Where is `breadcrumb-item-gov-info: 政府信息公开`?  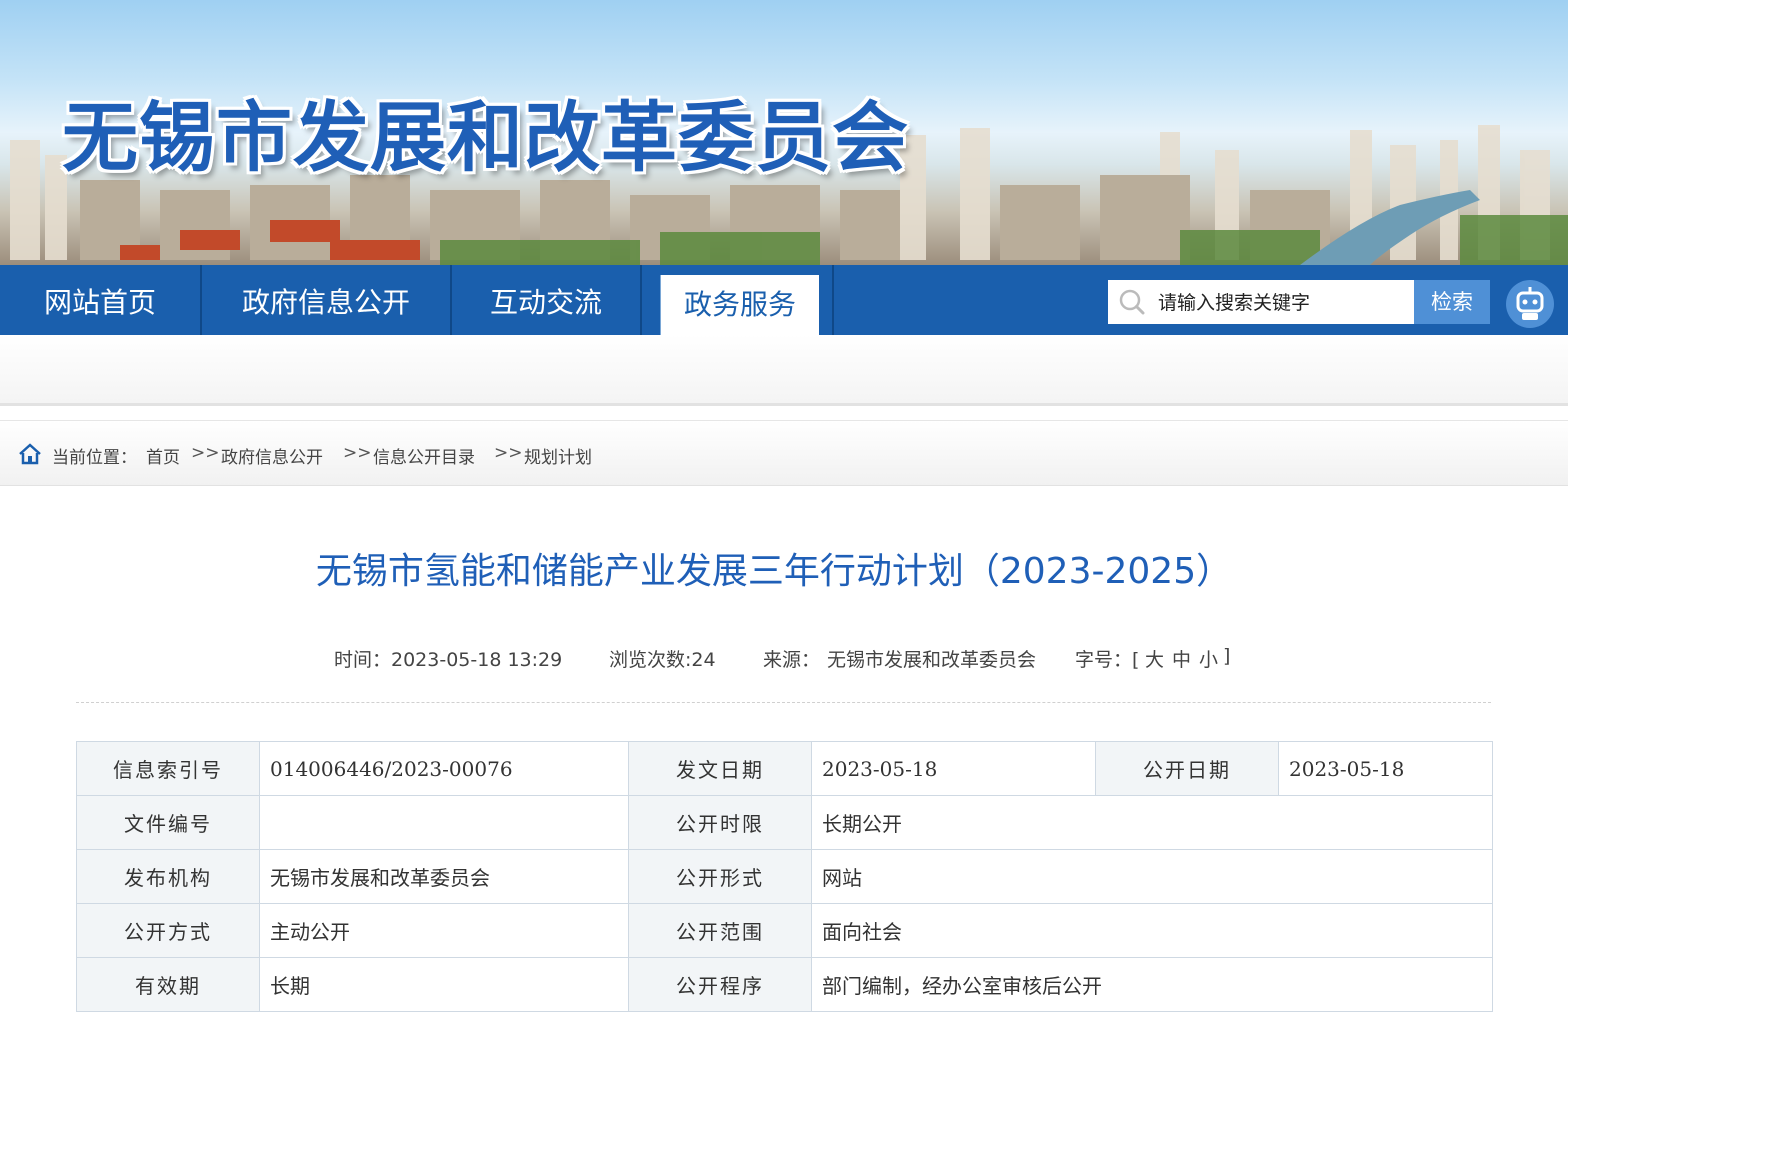 breadcrumb-item-gov-info: 政府信息公开 is located at coordinates (272, 455).